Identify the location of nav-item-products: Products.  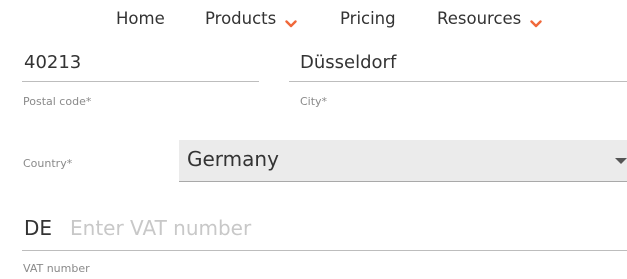
(251, 18).